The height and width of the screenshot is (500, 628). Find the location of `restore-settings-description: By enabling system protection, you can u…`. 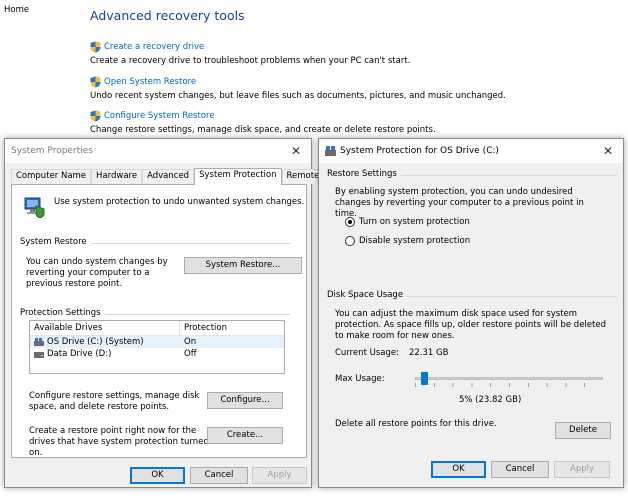

restore-settings-description: By enabling system protection, you can u… is located at coordinates (459, 203).